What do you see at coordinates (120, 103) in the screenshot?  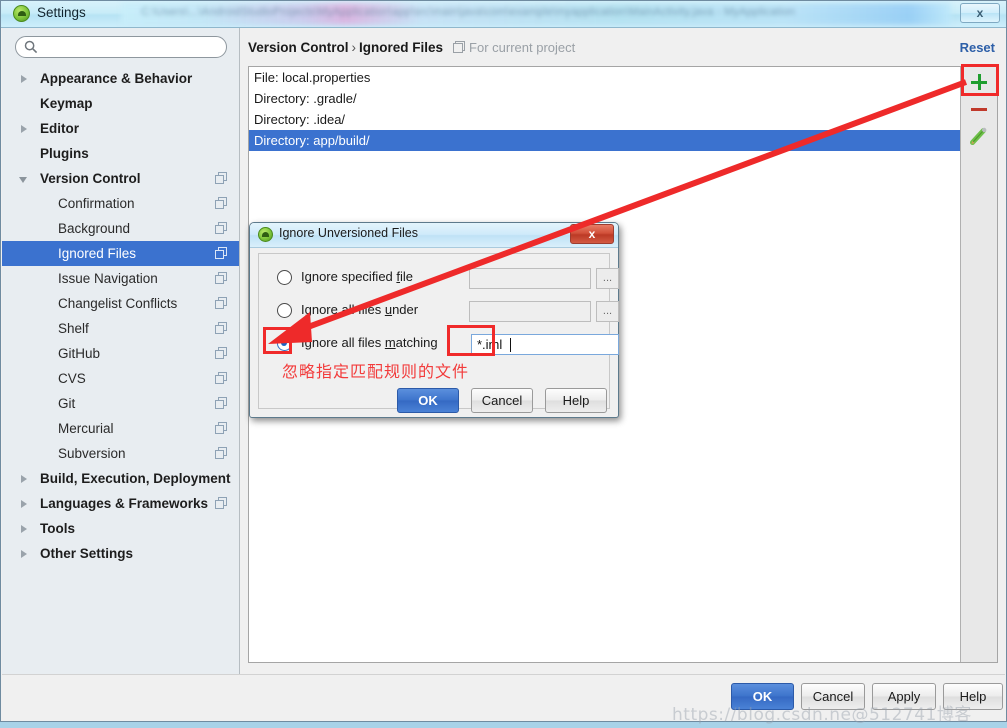 I see `sidebar-item-keymap: Keymap` at bounding box center [120, 103].